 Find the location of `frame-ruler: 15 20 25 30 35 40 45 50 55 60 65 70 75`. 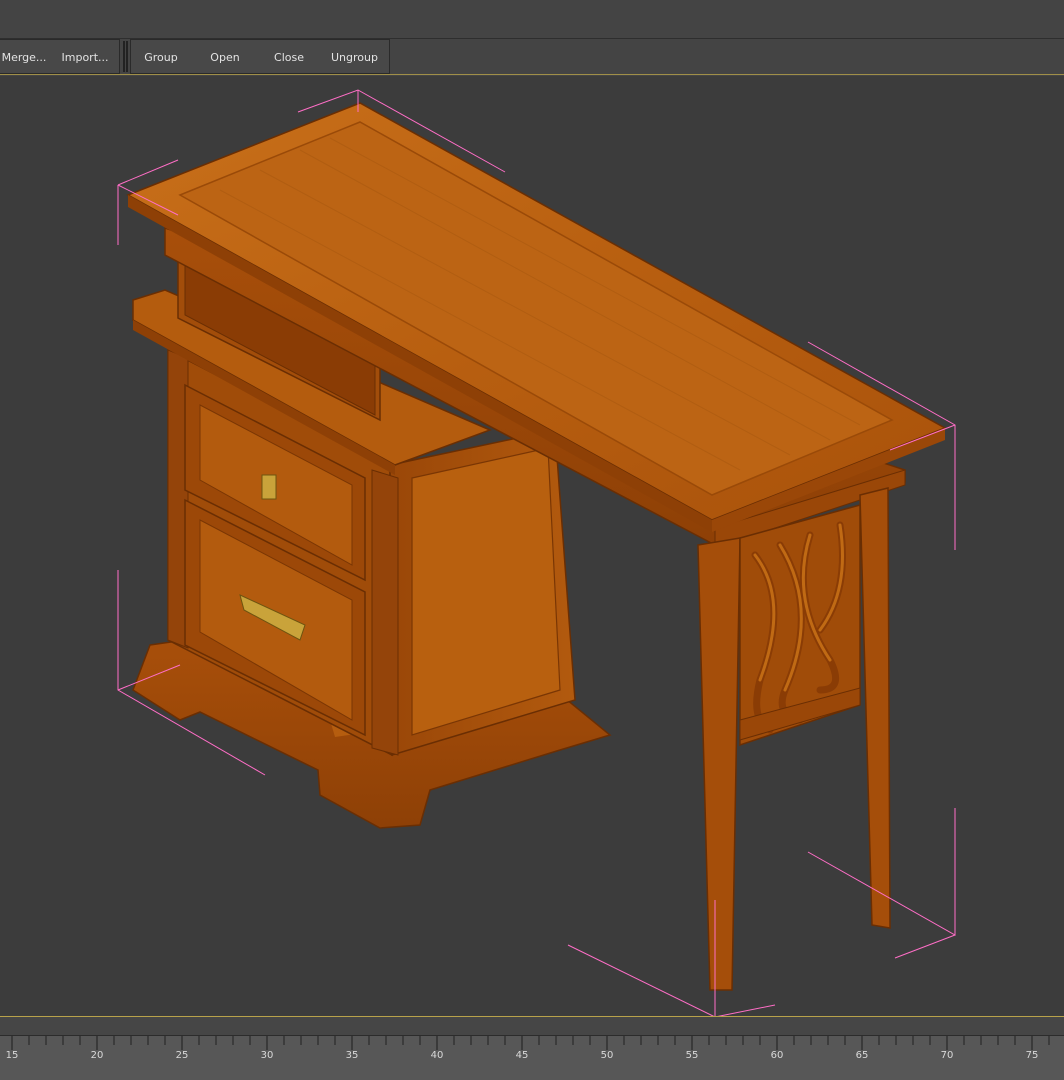

frame-ruler: 15 20 25 30 35 40 45 50 55 60 65 70 75 is located at coordinates (532, 1057).